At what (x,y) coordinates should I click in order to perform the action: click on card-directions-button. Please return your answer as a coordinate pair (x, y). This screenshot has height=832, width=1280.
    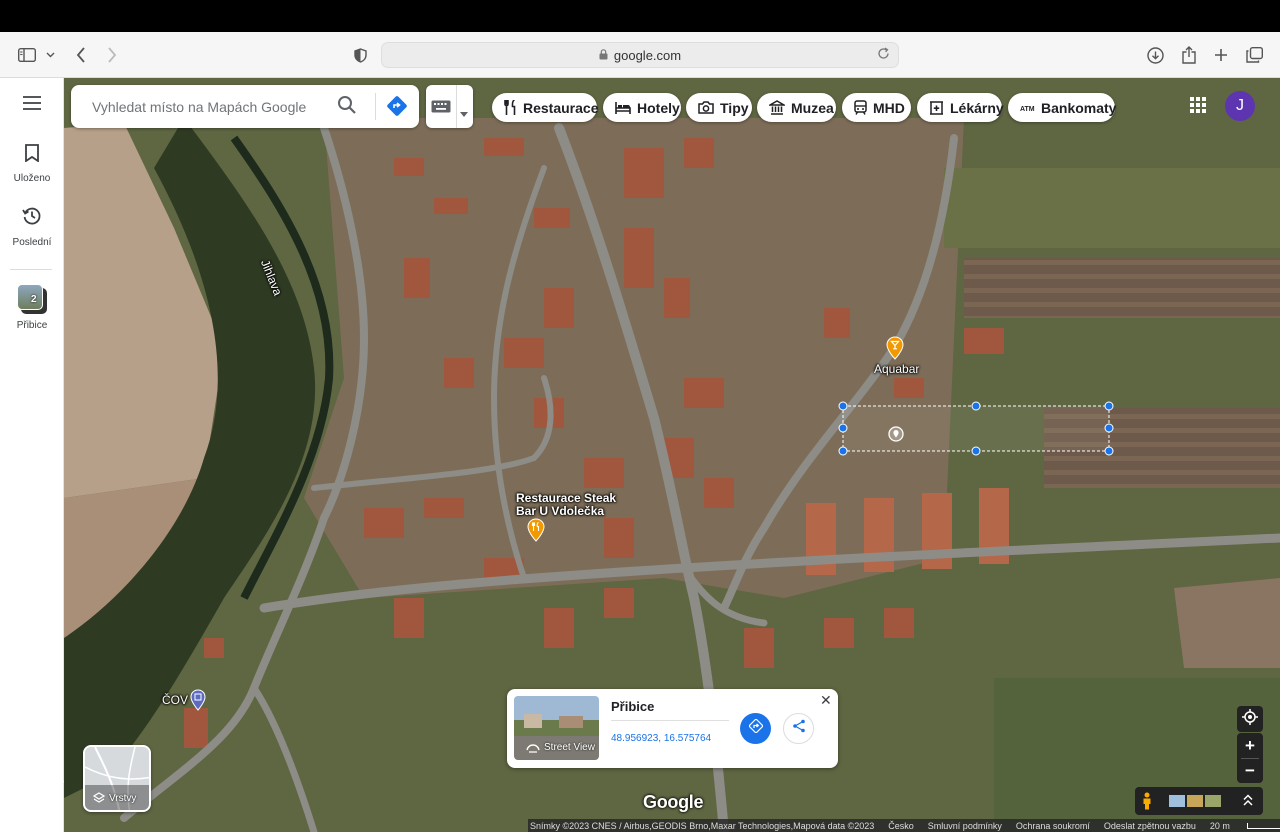
    Looking at the image, I should click on (755, 728).